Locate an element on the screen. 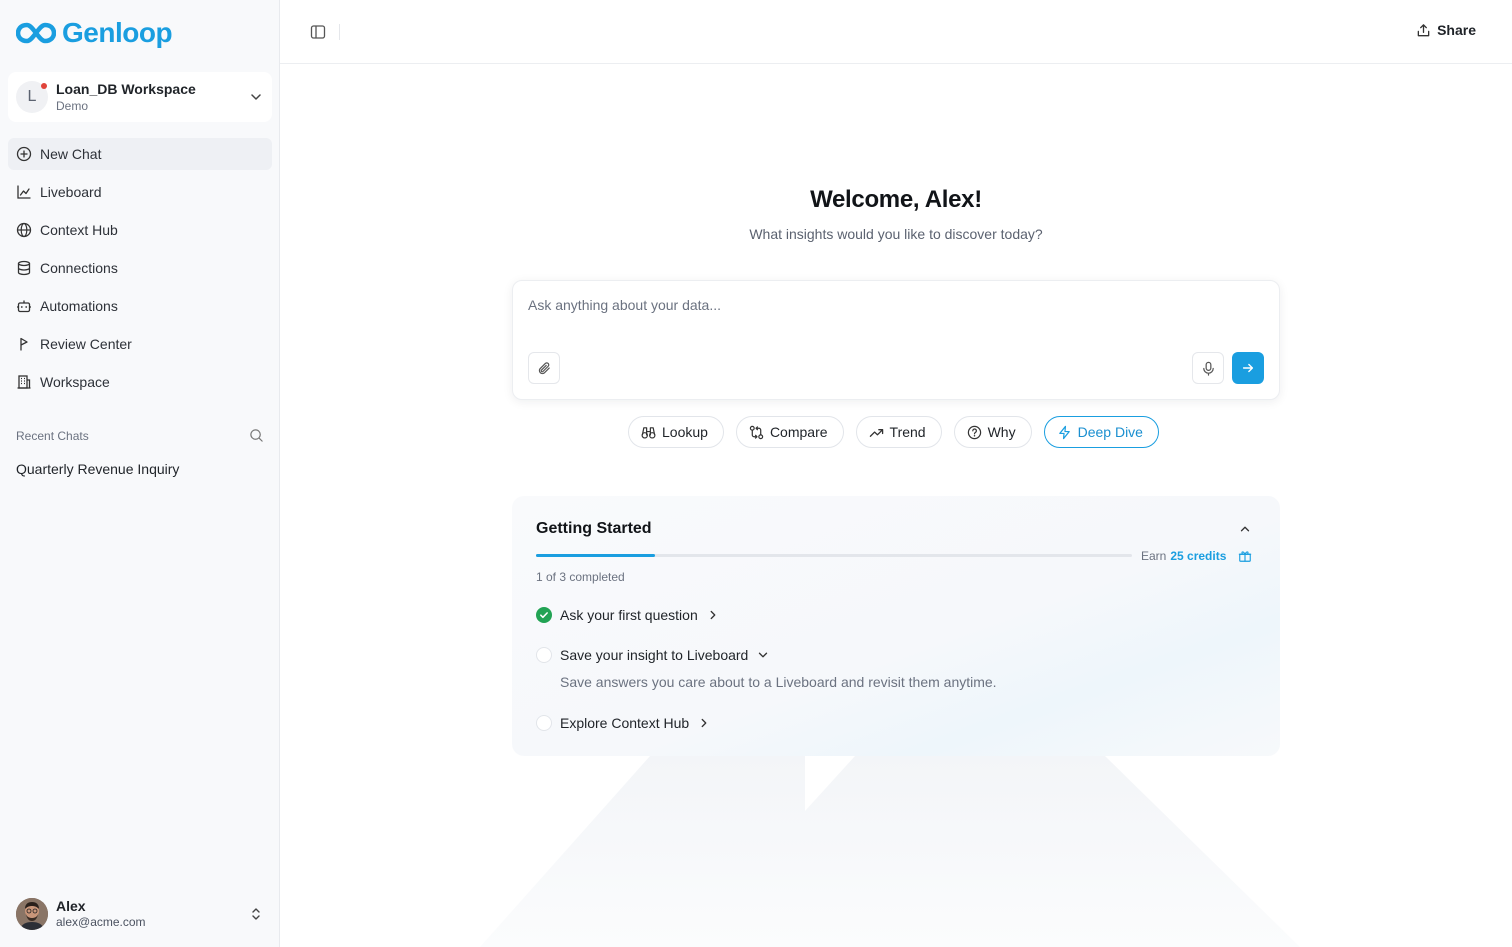  trend-up-icon is located at coordinates (876, 432).